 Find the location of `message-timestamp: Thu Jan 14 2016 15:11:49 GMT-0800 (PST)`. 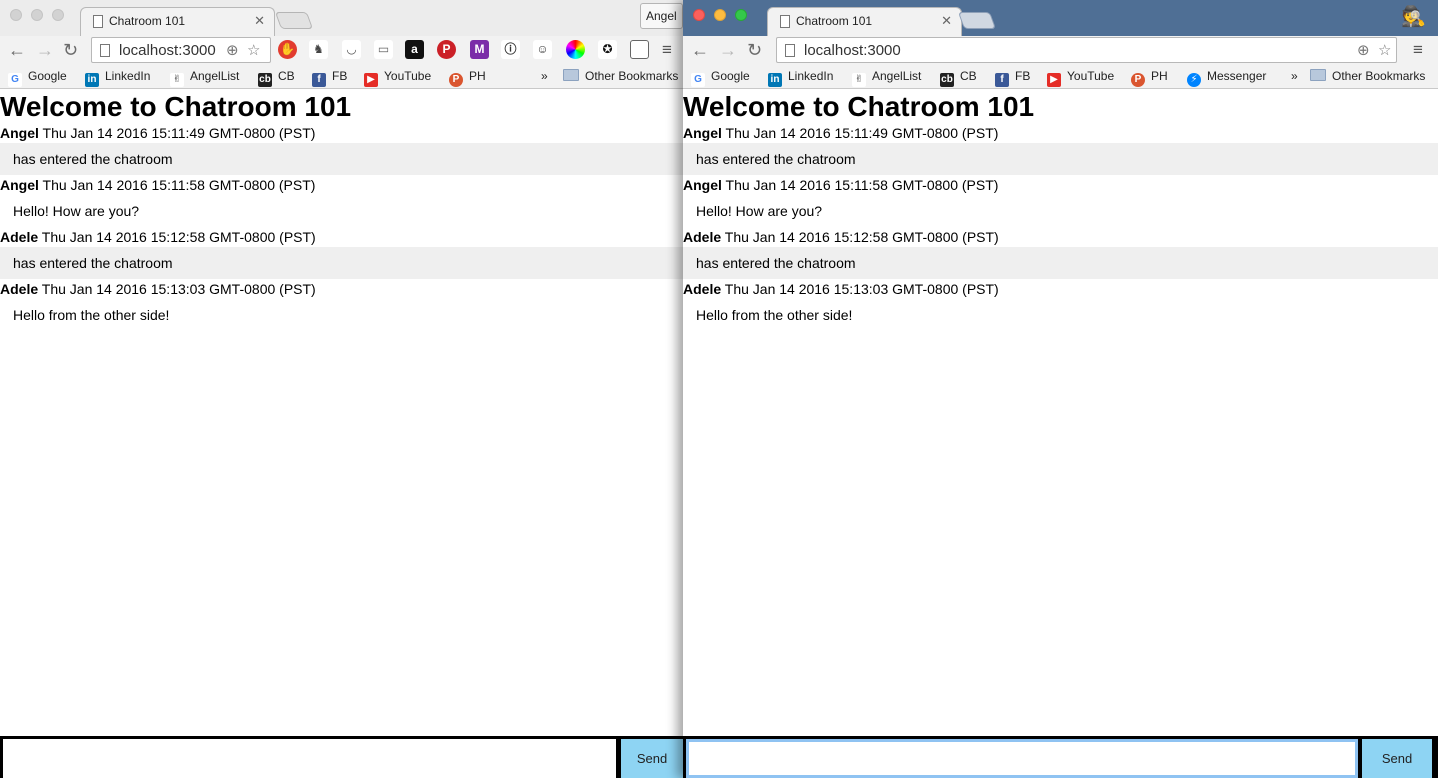

message-timestamp: Thu Jan 14 2016 15:11:49 GMT-0800 (PST) is located at coordinates (862, 133).